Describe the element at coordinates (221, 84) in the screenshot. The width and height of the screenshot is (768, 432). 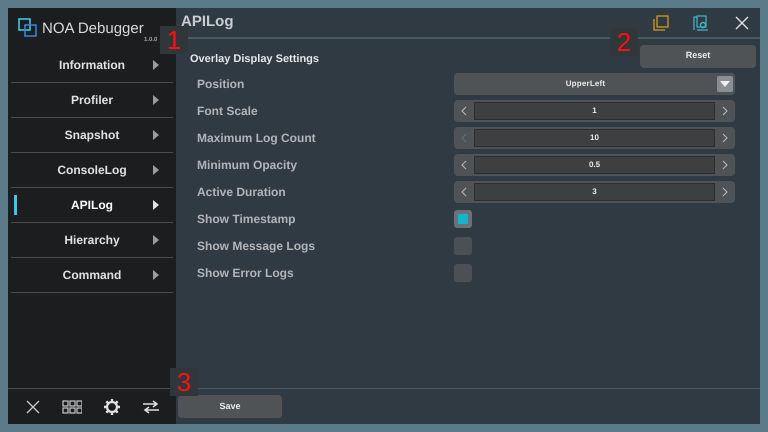
I see `setting-label: Position` at that location.